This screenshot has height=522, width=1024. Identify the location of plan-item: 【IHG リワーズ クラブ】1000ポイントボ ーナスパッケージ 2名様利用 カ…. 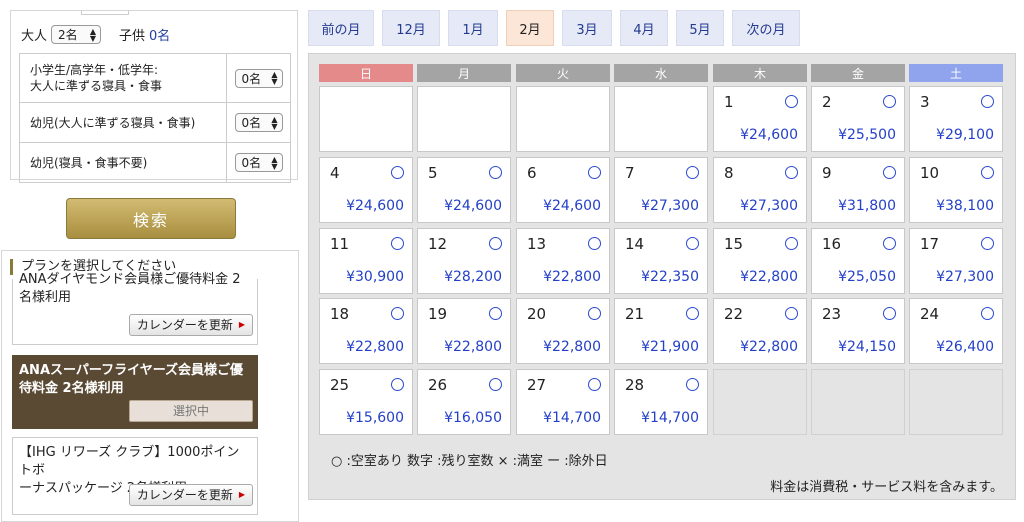
(135, 476).